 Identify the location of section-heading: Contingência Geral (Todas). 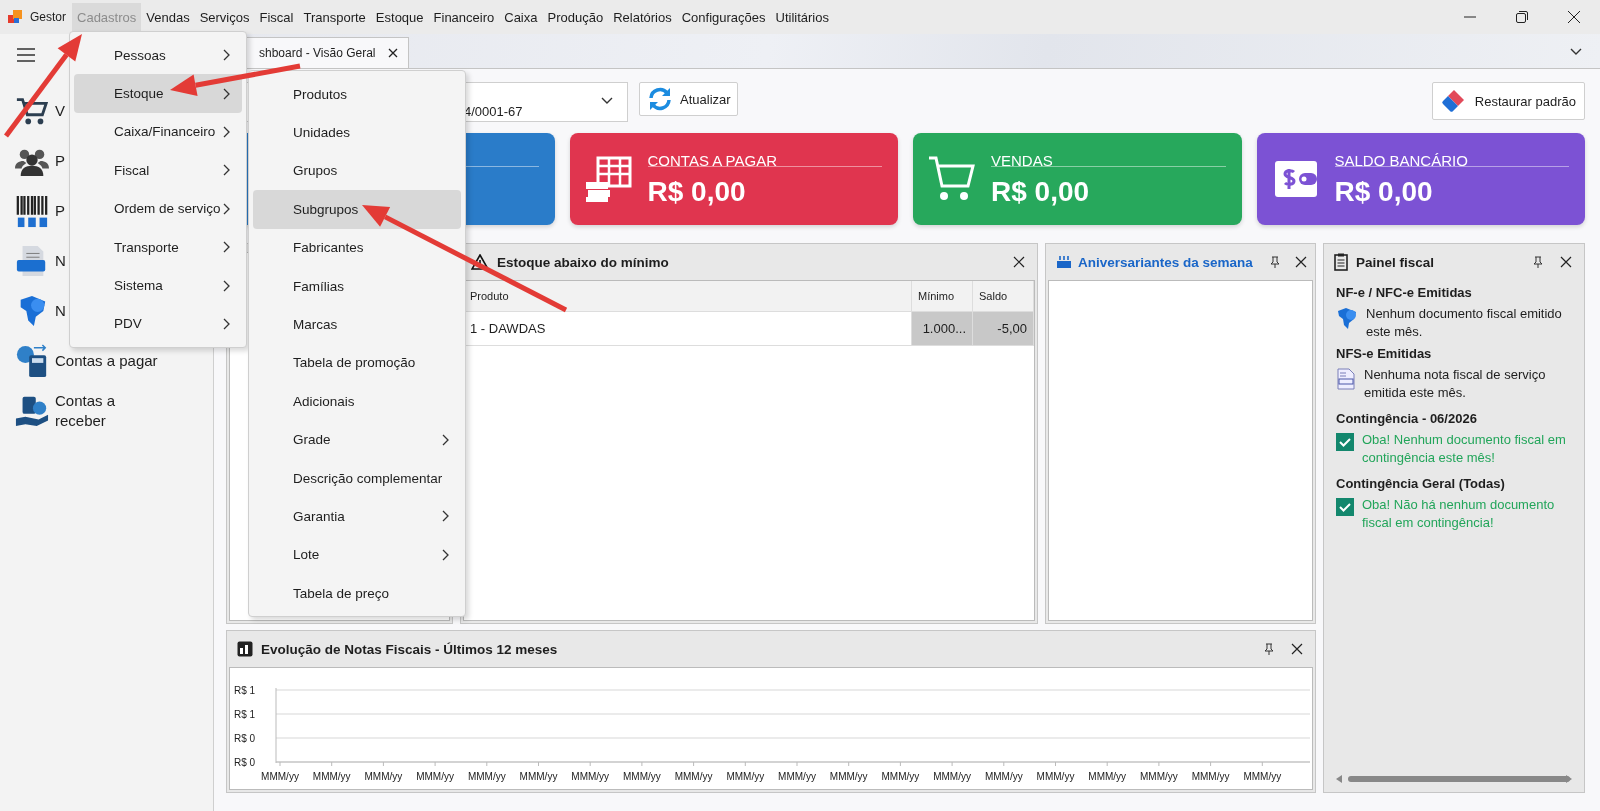
(1421, 484).